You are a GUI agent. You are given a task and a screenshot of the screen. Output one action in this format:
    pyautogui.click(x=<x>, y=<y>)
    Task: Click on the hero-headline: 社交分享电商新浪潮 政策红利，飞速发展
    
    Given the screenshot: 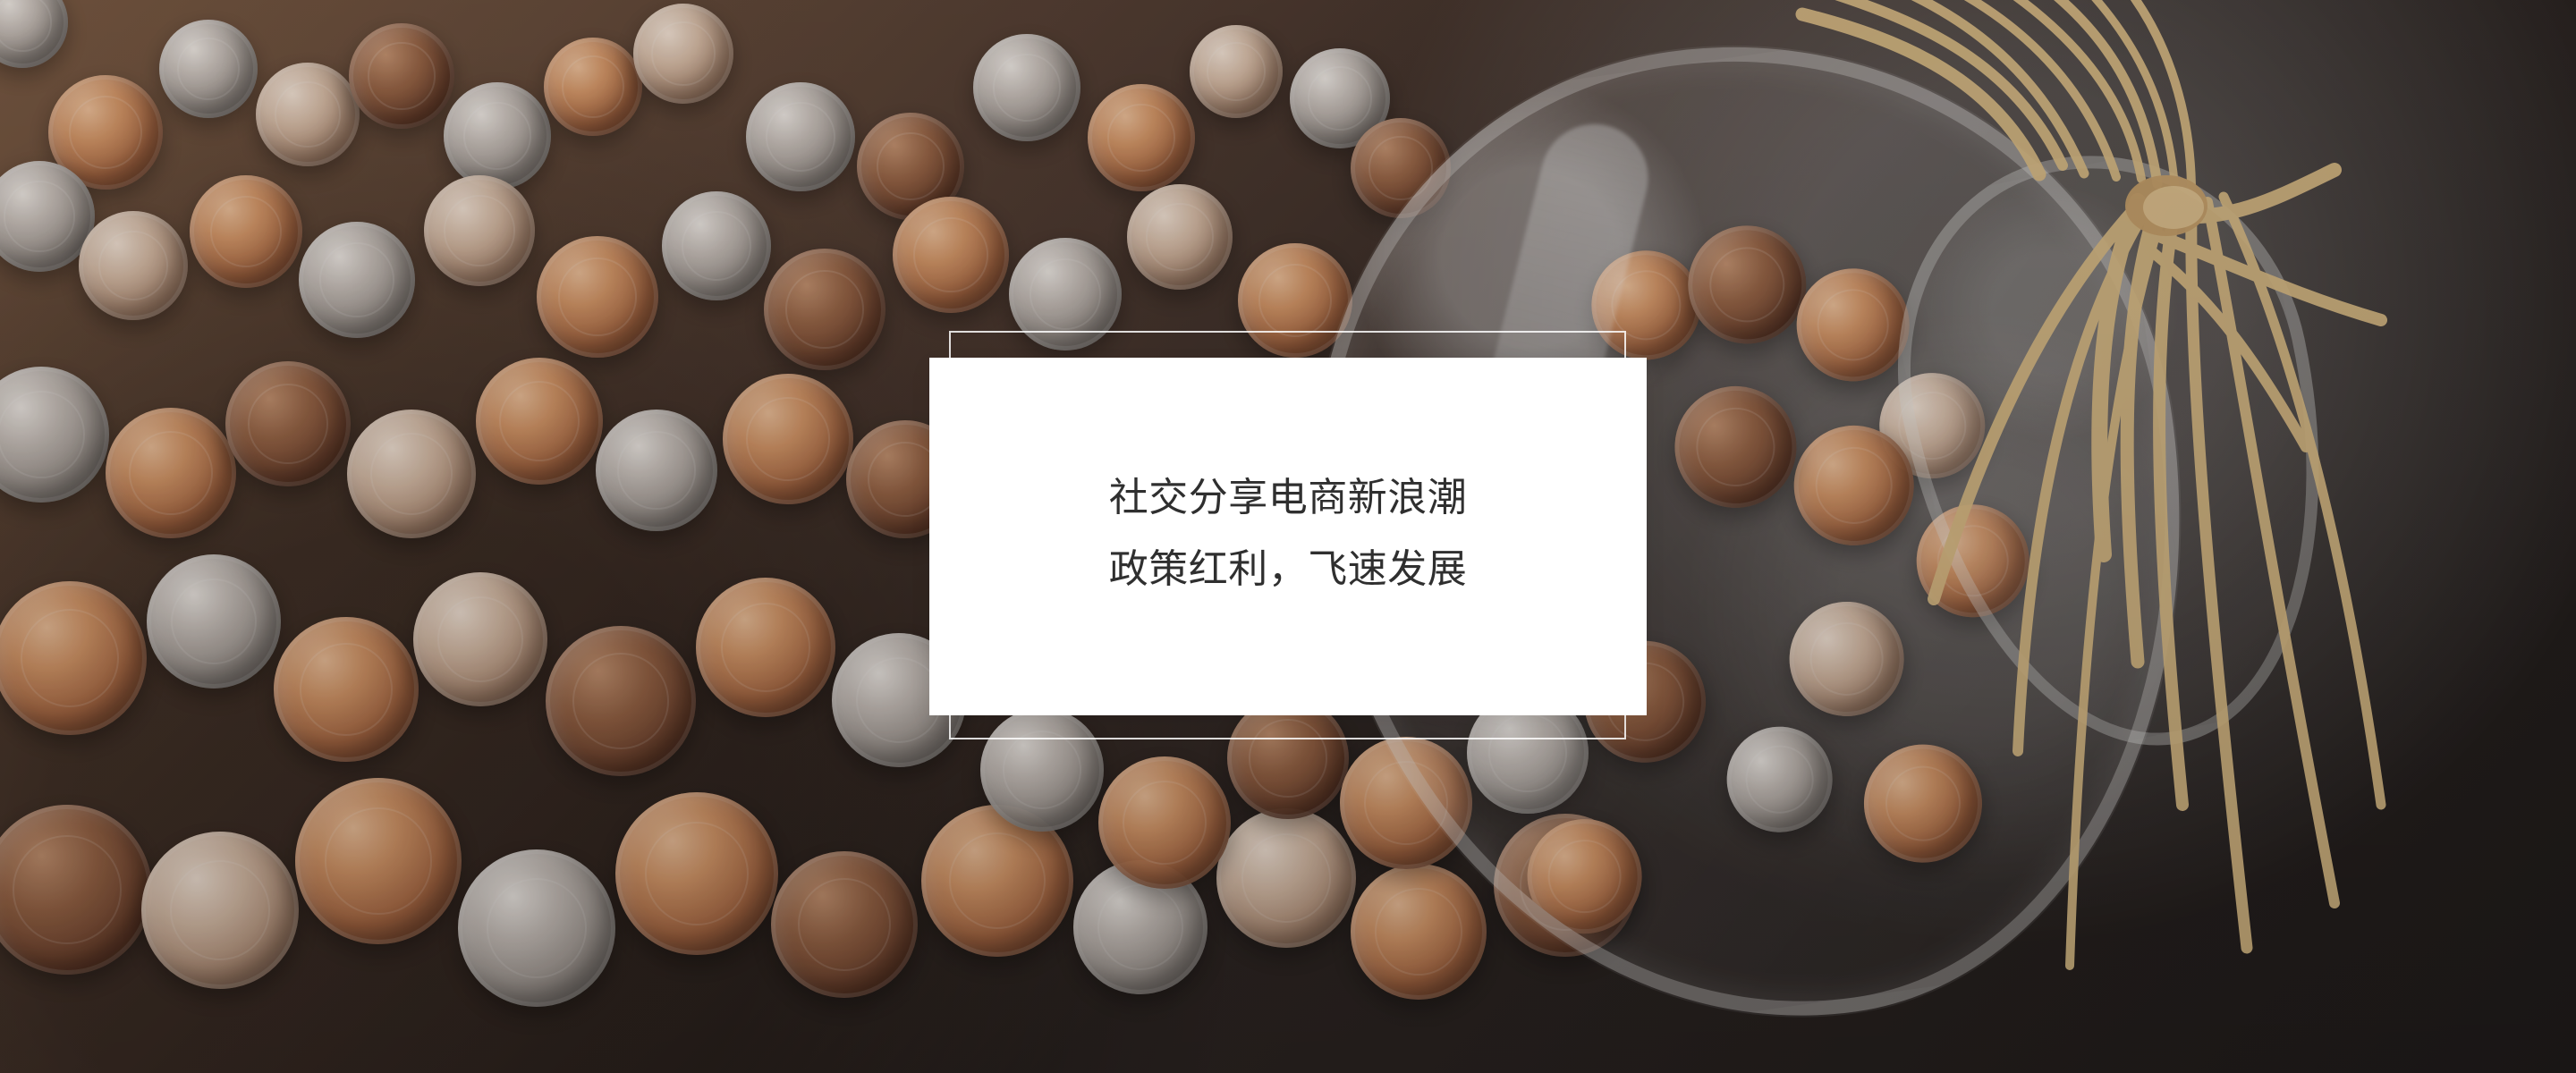 What is the action you would take?
    pyautogui.click(x=1288, y=533)
    